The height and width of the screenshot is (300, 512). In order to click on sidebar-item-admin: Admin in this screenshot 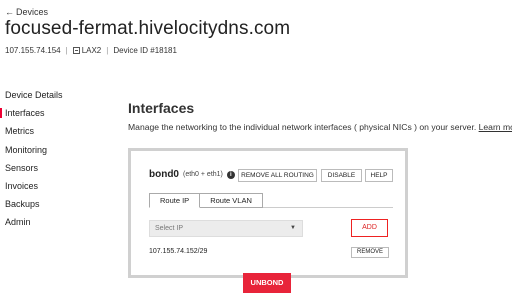, I will do `click(55, 222)`.